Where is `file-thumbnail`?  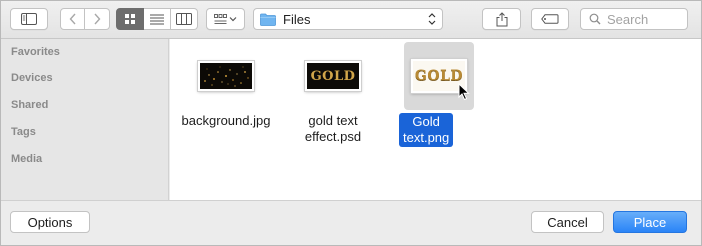
file-thumbnail is located at coordinates (226, 76).